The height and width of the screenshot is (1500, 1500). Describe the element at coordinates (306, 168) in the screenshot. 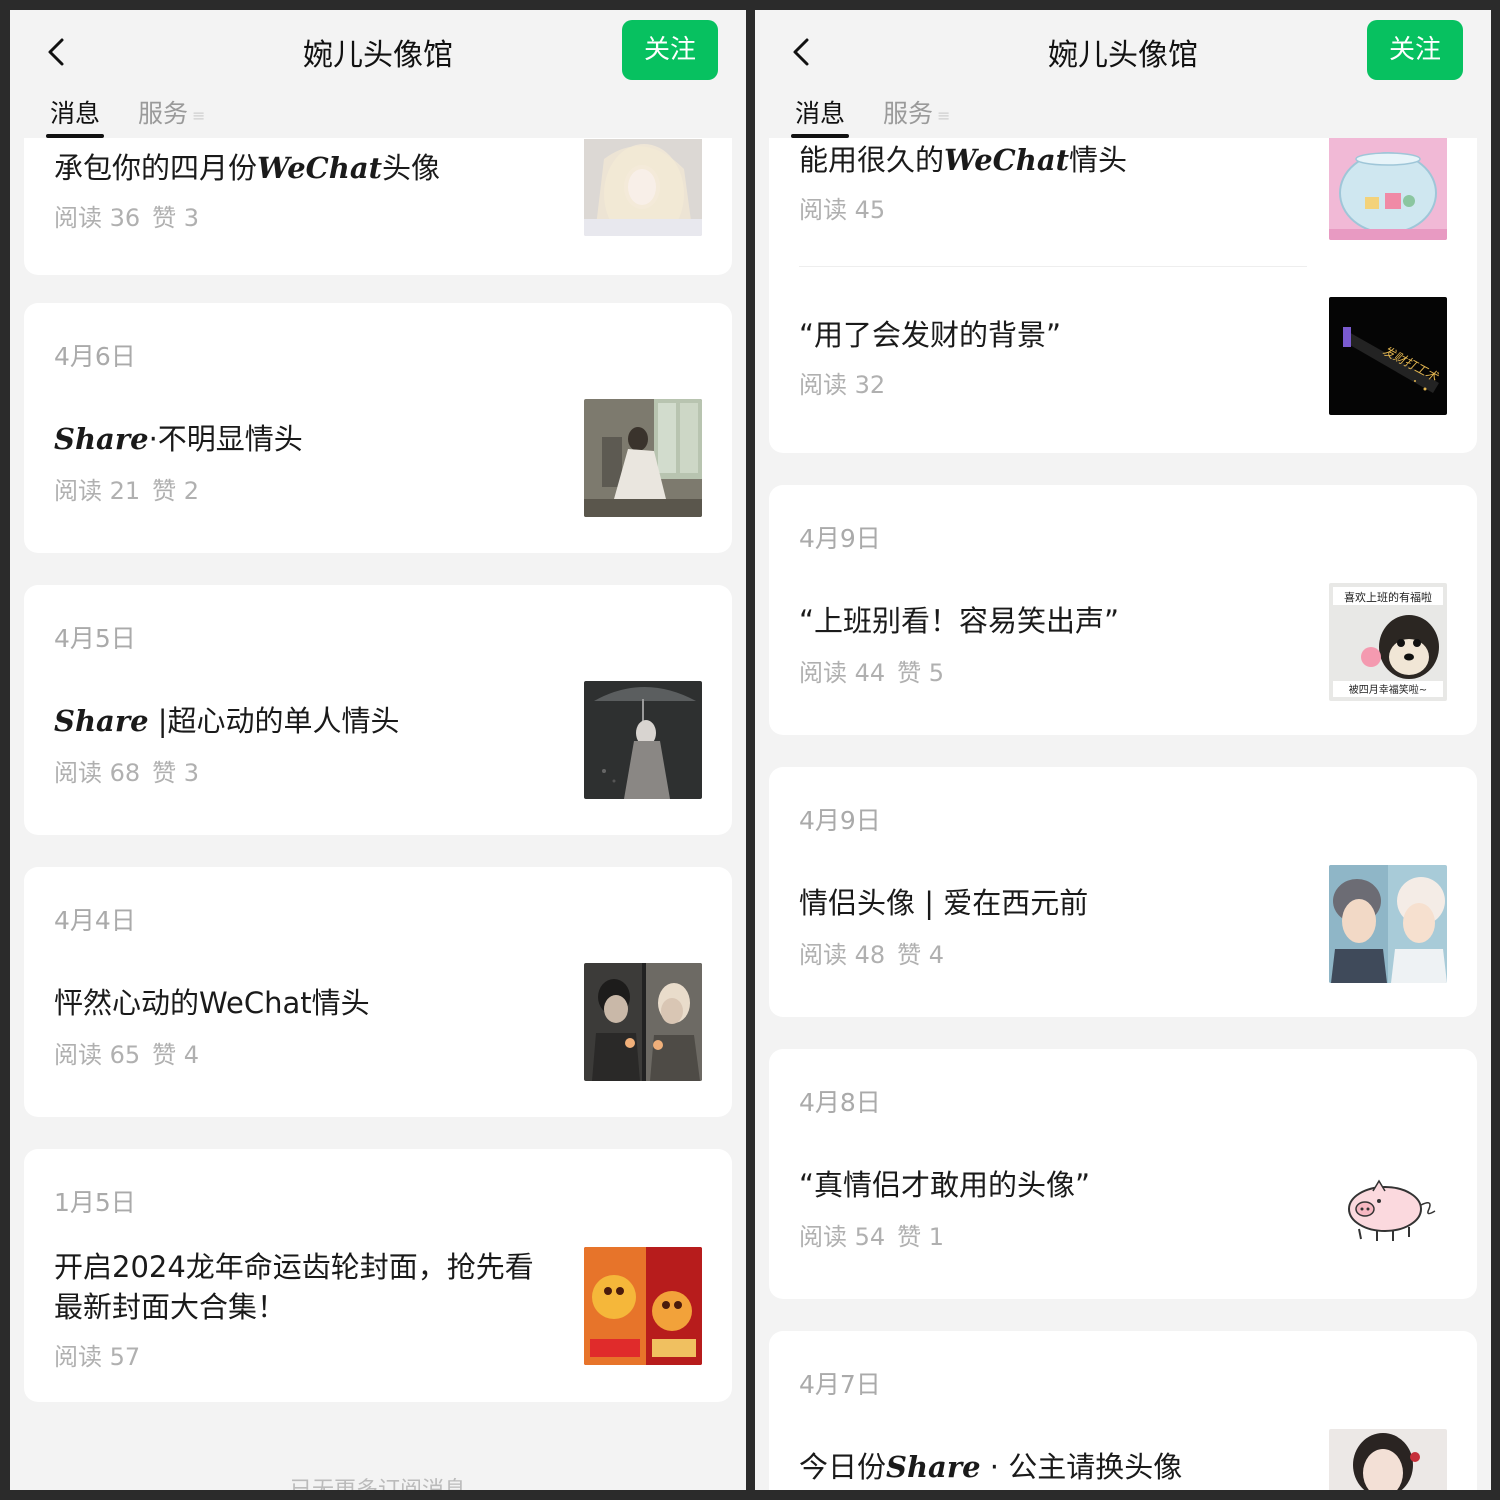

I see `article-title: 承包你的四月份WeChat头像` at that location.